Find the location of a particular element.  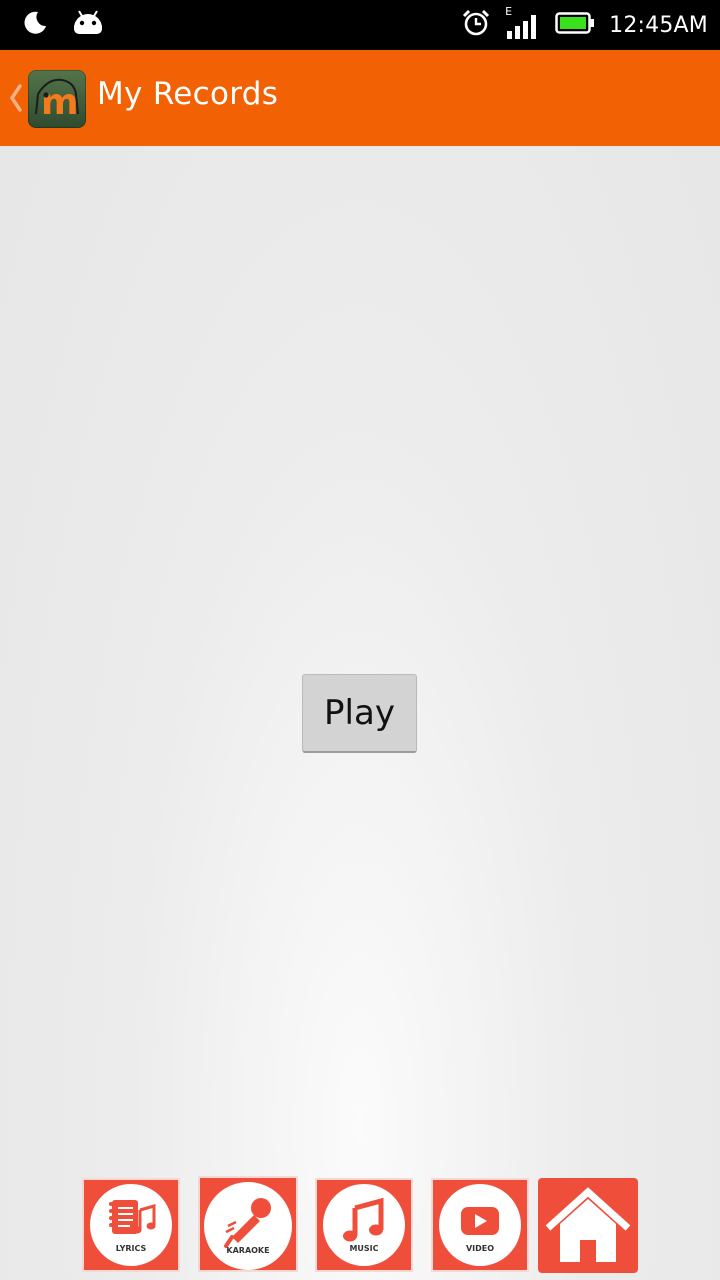

microphone-icon is located at coordinates (247, 1223).